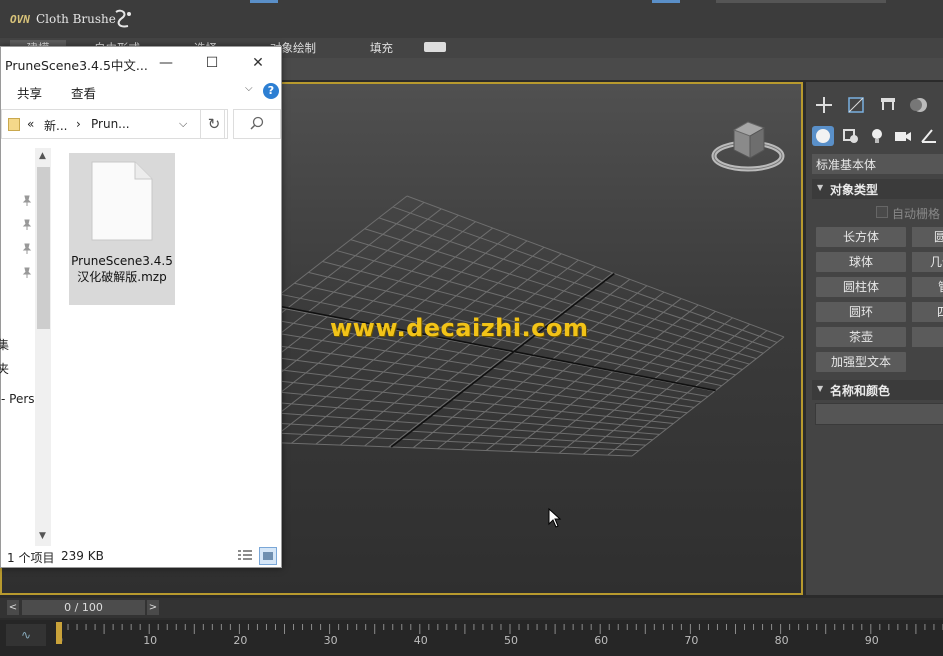  What do you see at coordinates (268, 556) in the screenshot?
I see `large-icons-view-icon` at bounding box center [268, 556].